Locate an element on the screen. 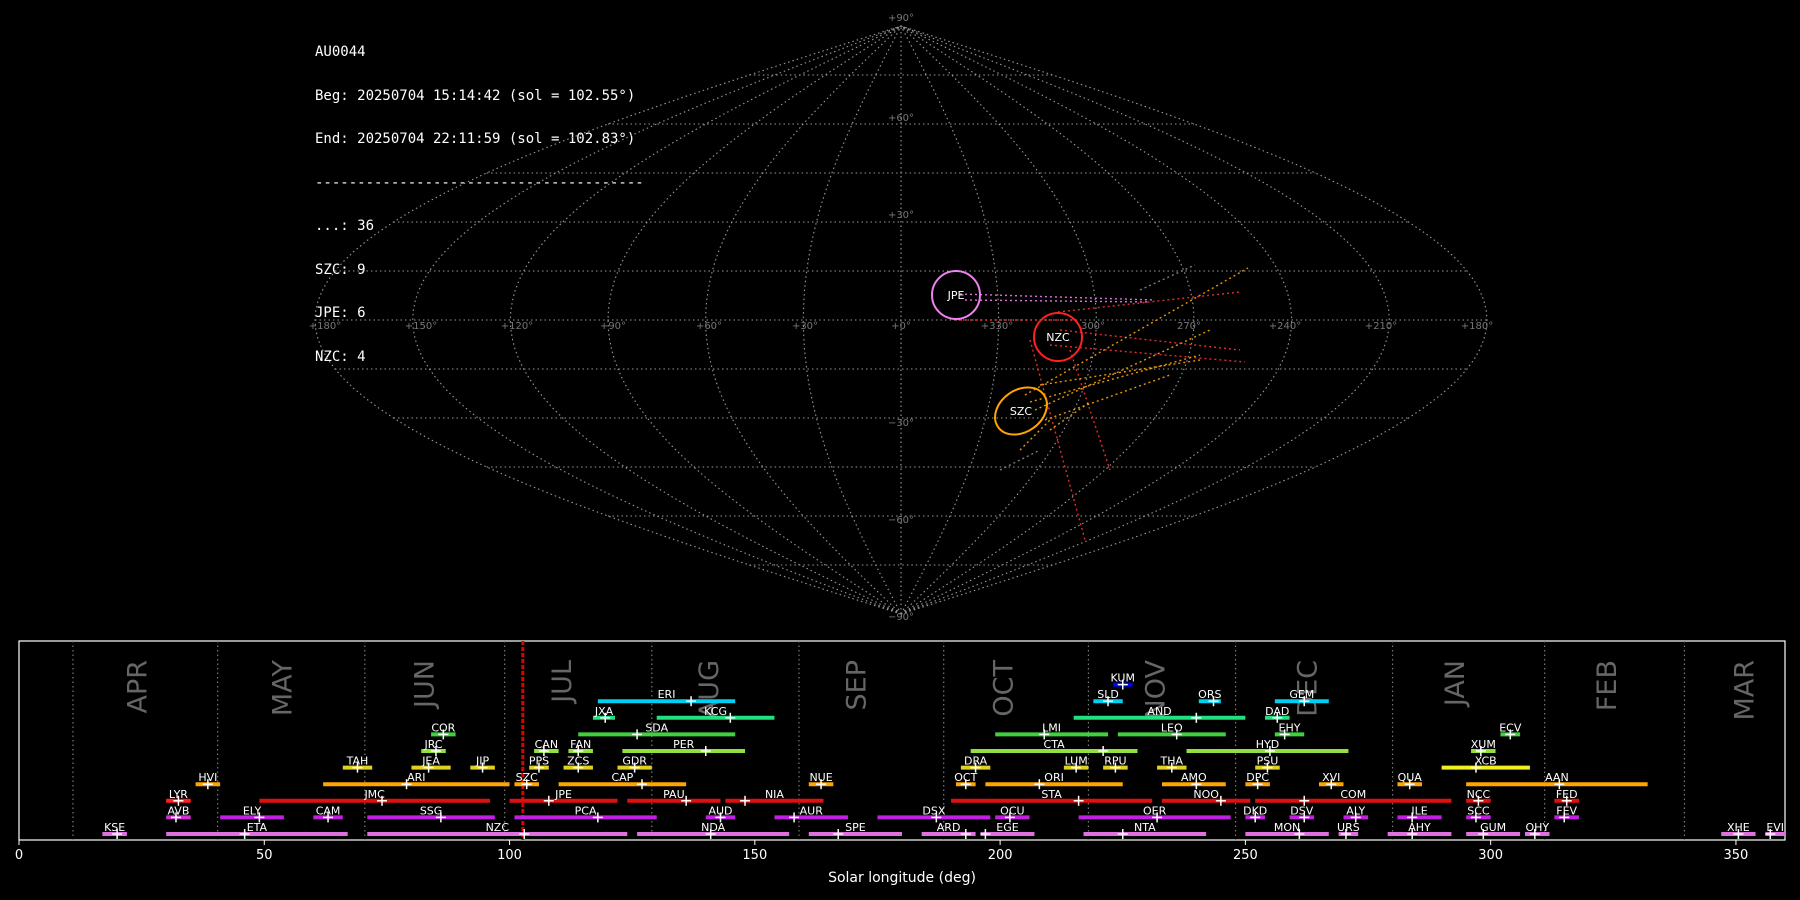 The height and width of the screenshot is (900, 1800). shower-label: ETA is located at coordinates (257, 827).